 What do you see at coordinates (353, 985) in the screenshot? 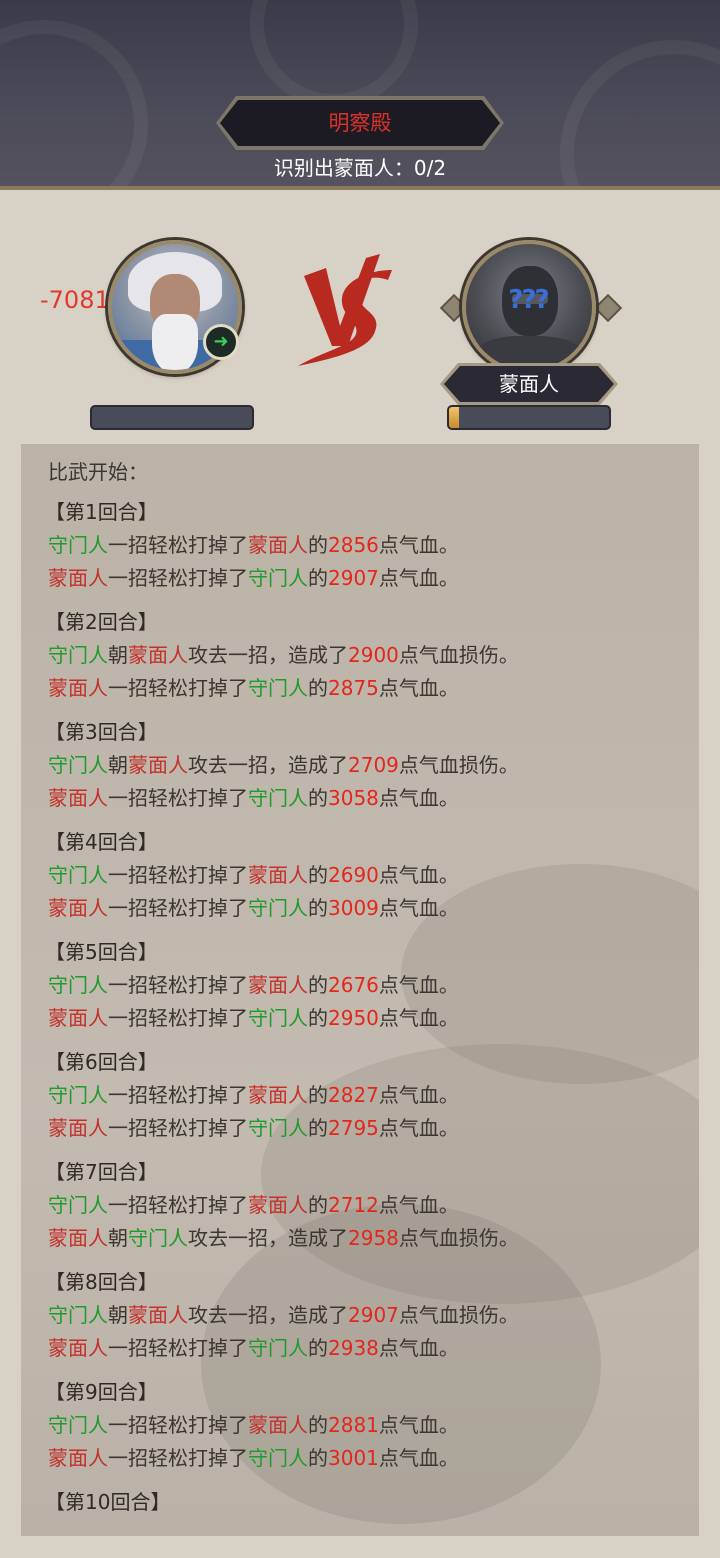
I see `damage-value: 2676` at bounding box center [353, 985].